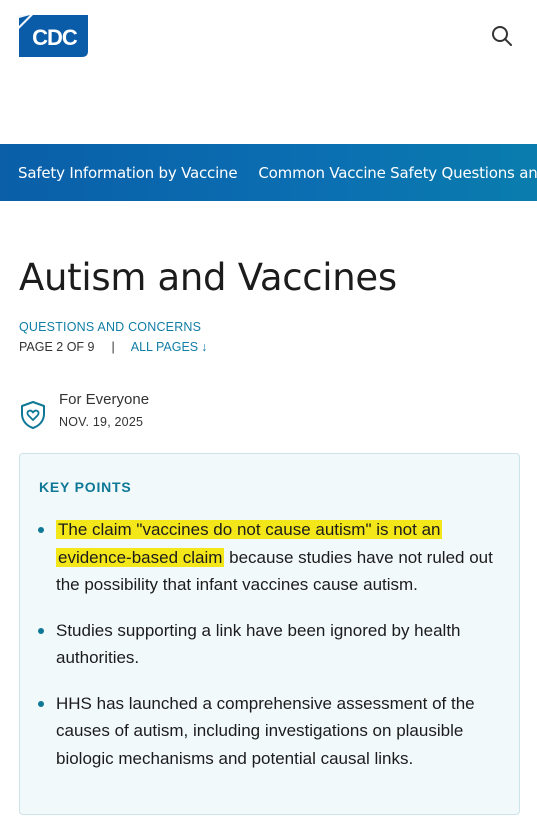  Describe the element at coordinates (120, 173) in the screenshot. I see `nav-item-safety-information: Safety Information by Vaccine` at that location.